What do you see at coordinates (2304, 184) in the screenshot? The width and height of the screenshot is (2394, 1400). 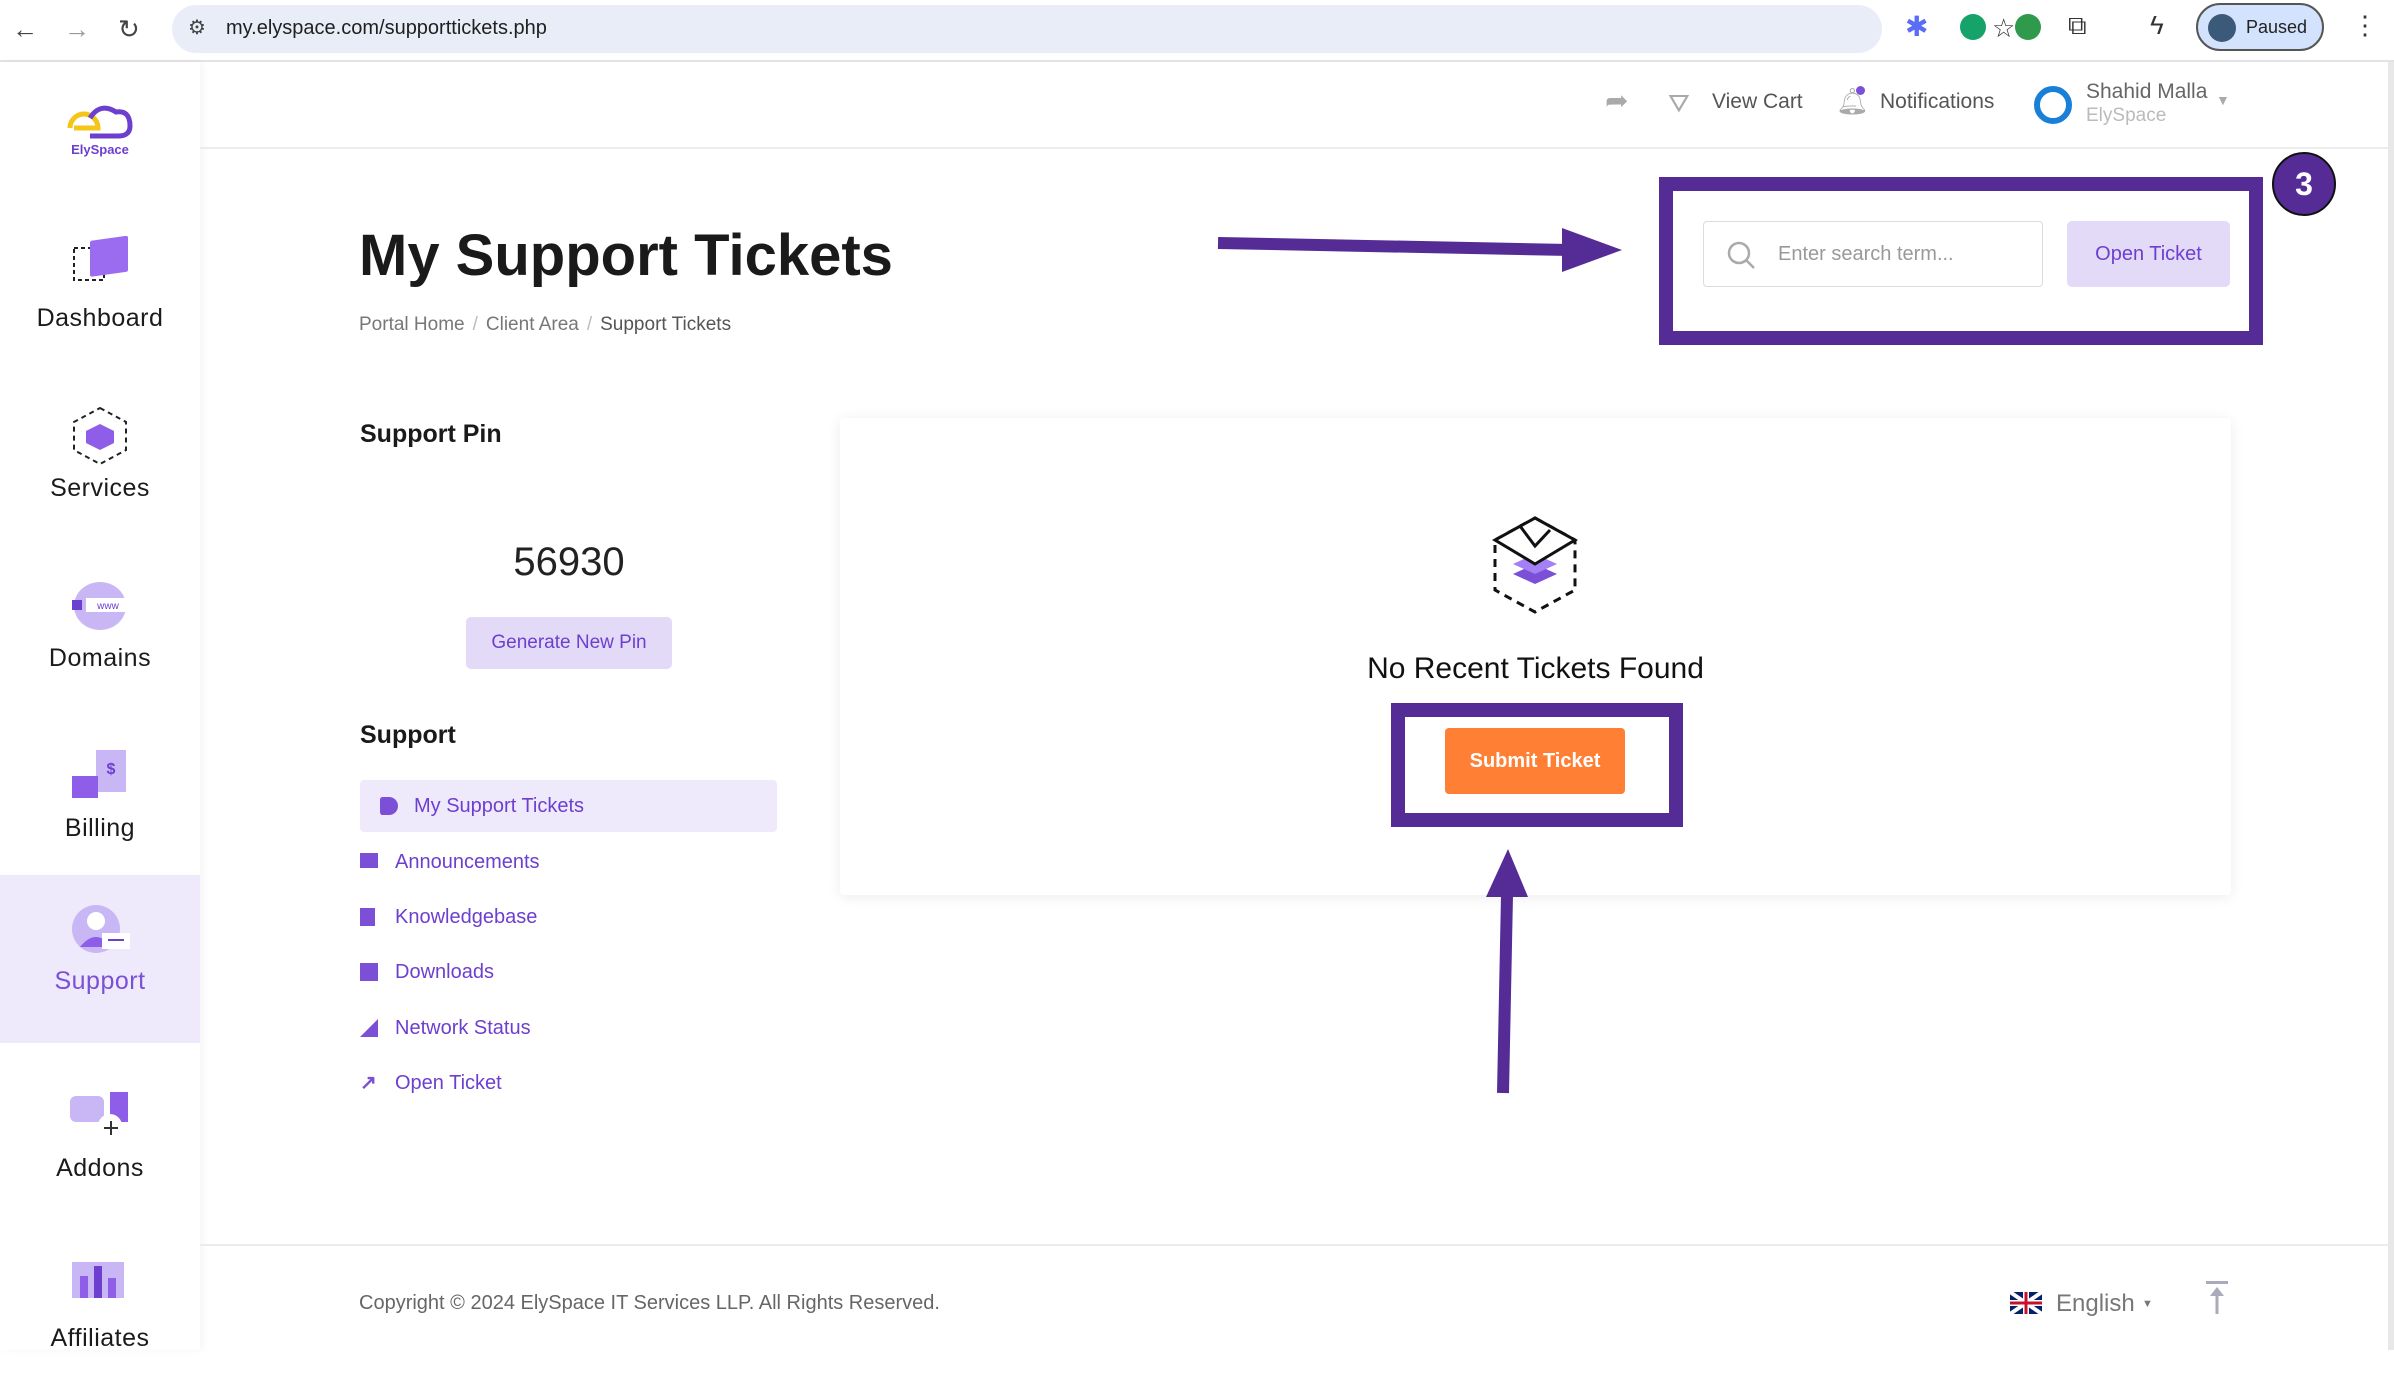 I see `step-number-badge: 3` at bounding box center [2304, 184].